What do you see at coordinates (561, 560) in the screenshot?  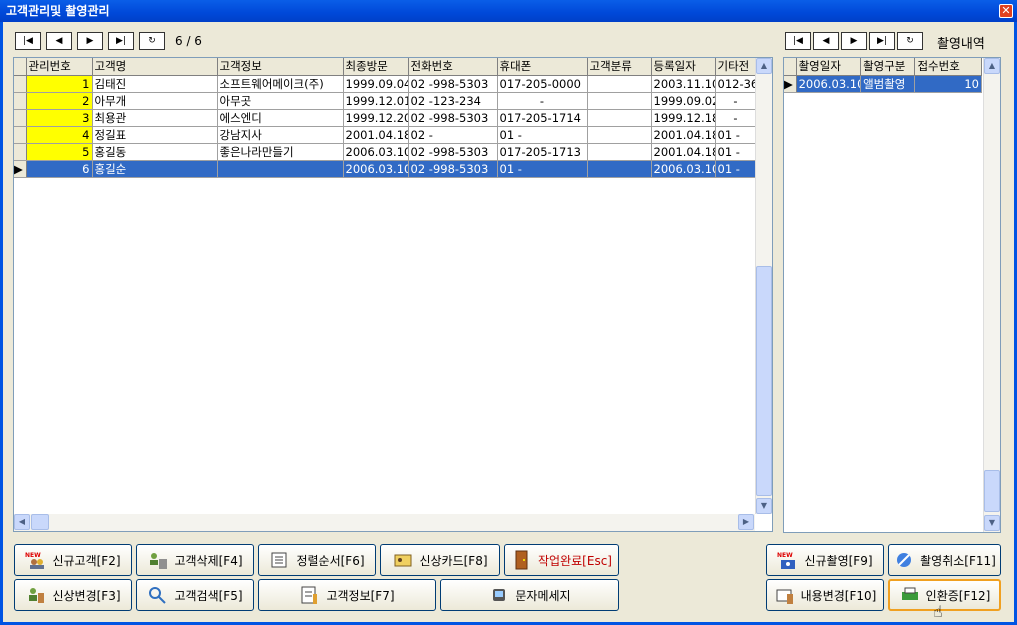 I see `finish-work-button: 작업완료[Esc]` at bounding box center [561, 560].